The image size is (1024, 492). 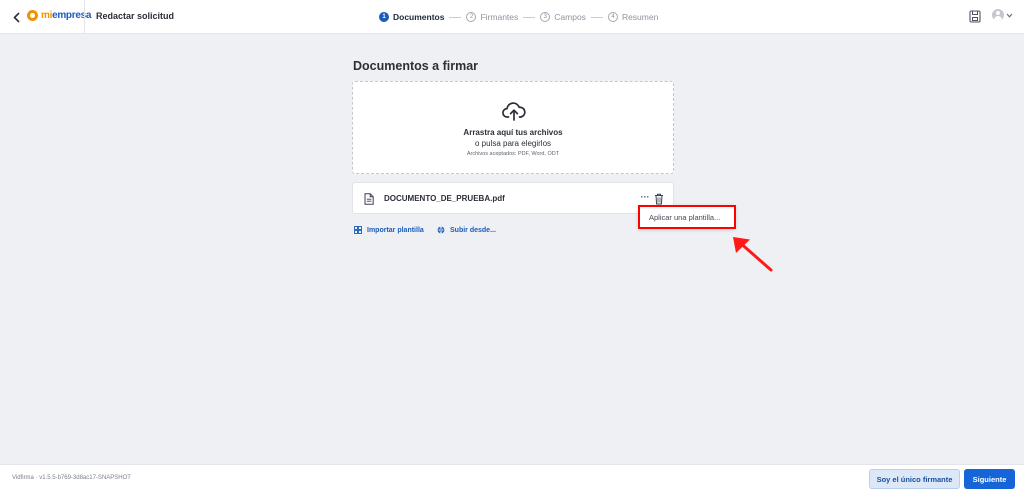 What do you see at coordinates (32, 15) in the screenshot?
I see `logo-mark-icon` at bounding box center [32, 15].